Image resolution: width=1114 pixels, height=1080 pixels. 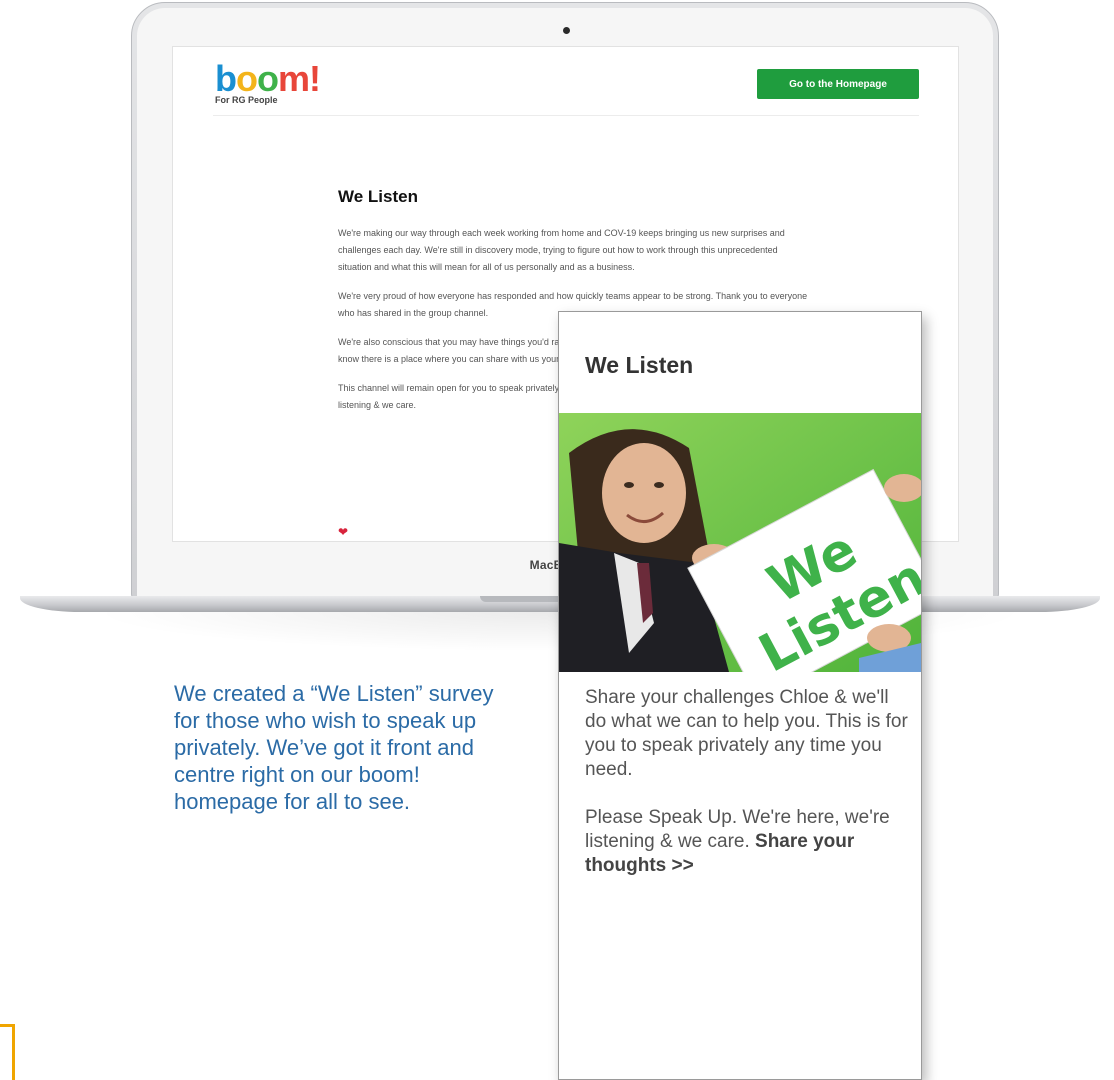 I want to click on laptop-brand-label: MacBook, so click(x=557, y=565).